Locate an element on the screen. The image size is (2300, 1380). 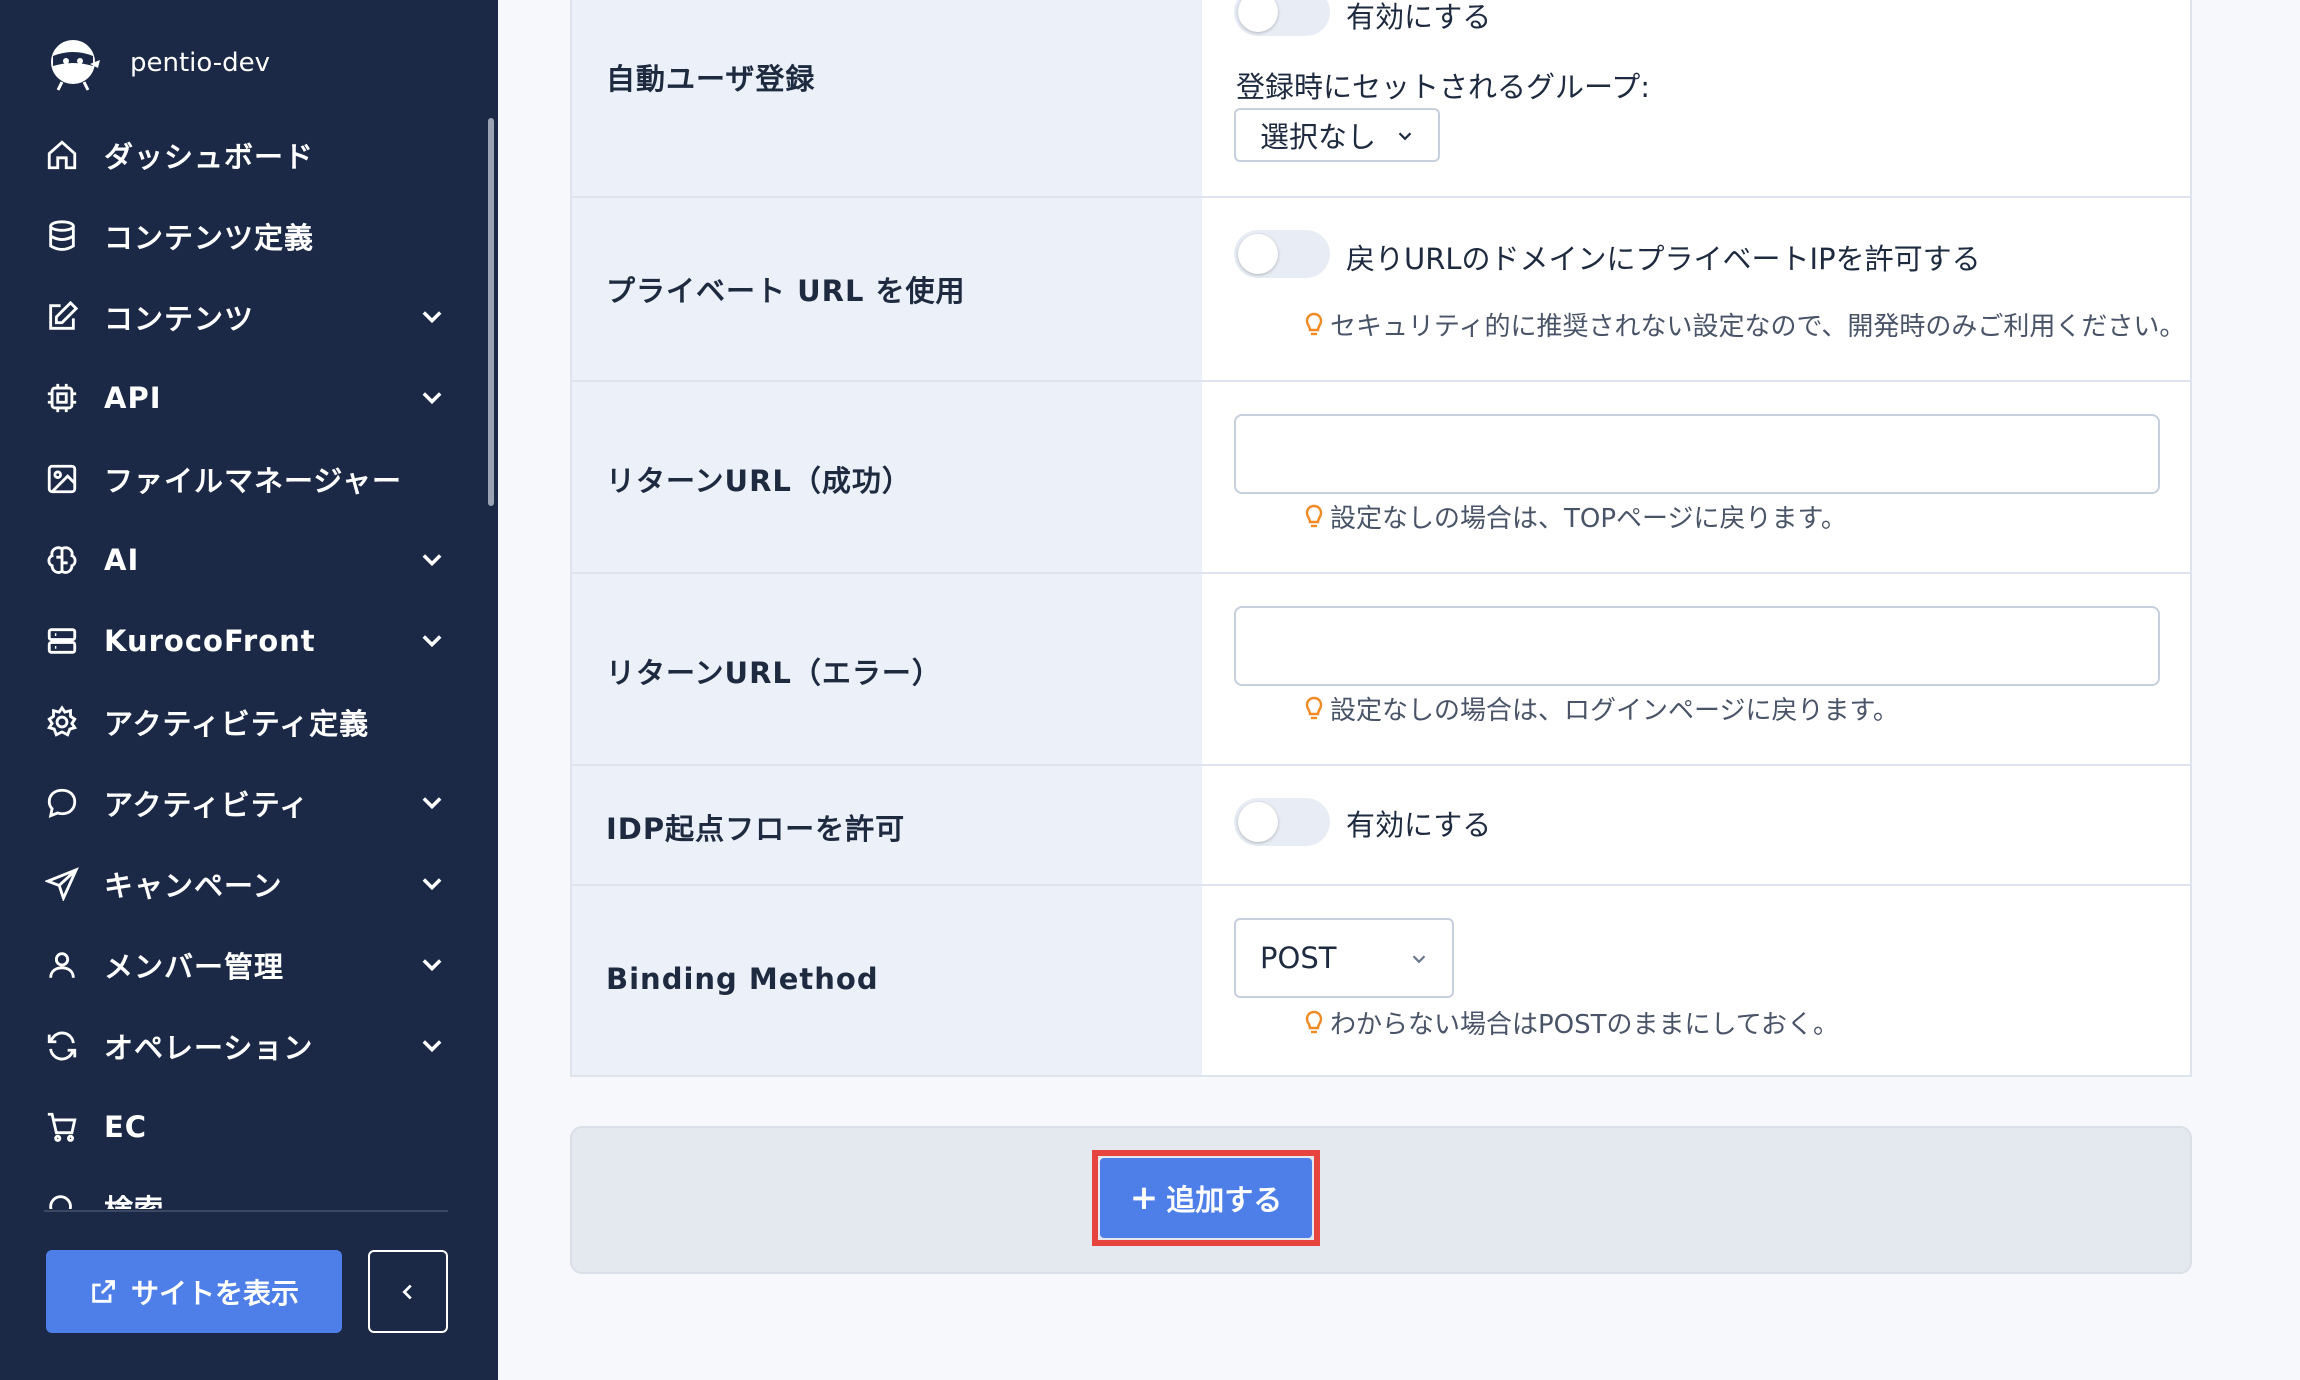
binding-method-hint-text: わからない場合はPOSTのままにしておく。 is located at coordinates (1584, 1025).